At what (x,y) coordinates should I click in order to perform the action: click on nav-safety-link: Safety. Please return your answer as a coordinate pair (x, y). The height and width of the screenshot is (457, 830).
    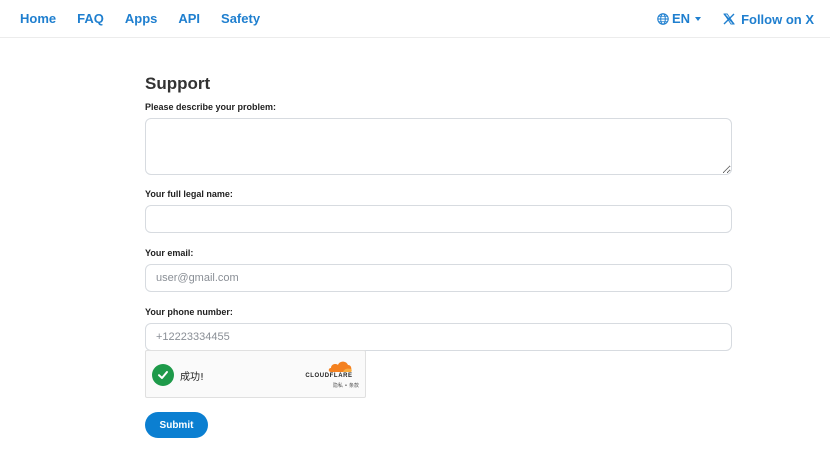
    Looking at the image, I should click on (240, 19).